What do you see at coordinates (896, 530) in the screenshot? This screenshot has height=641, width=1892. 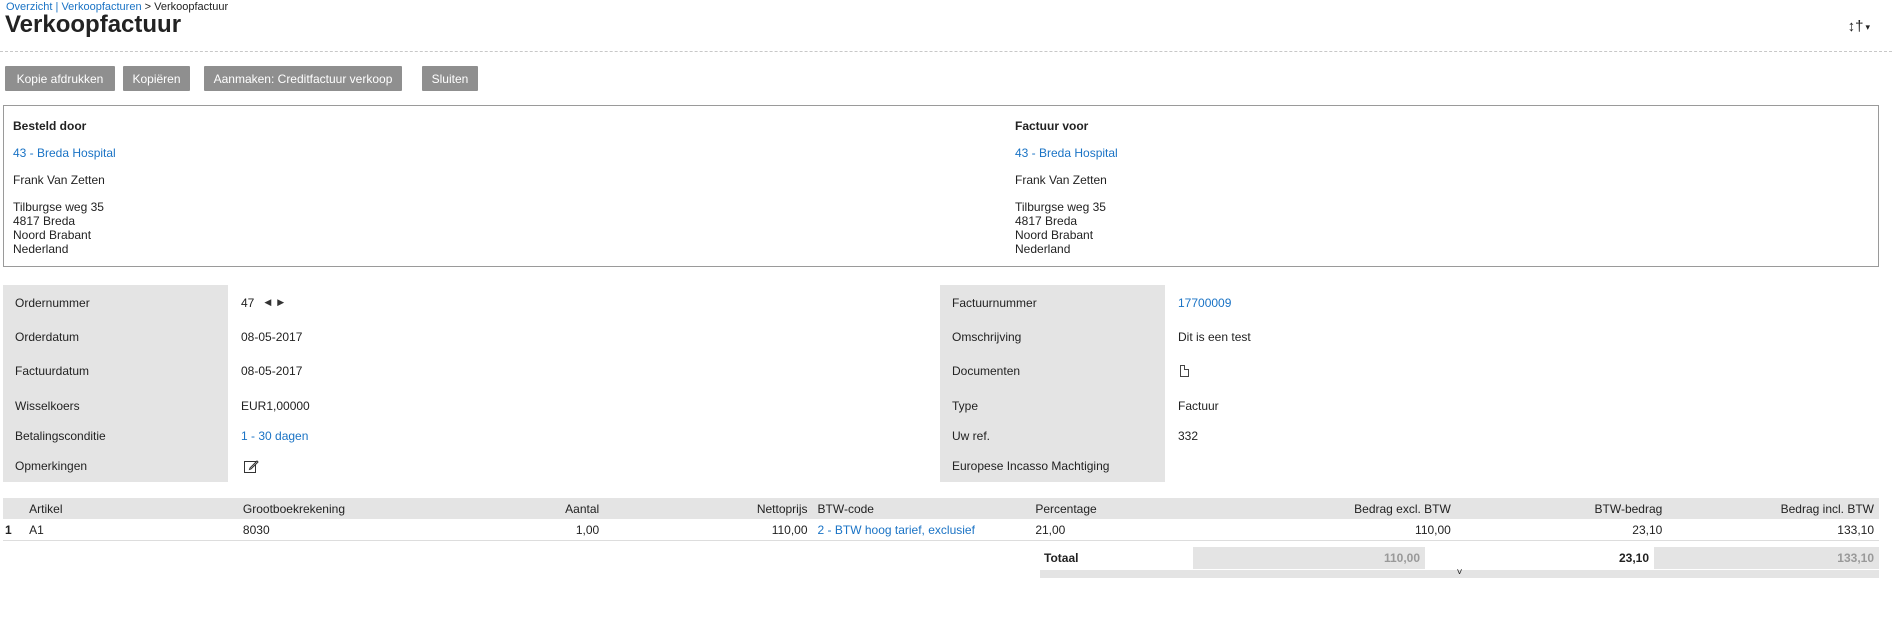 I see `vat-code-link: 2 - BTW hoog tarief, exclusief` at bounding box center [896, 530].